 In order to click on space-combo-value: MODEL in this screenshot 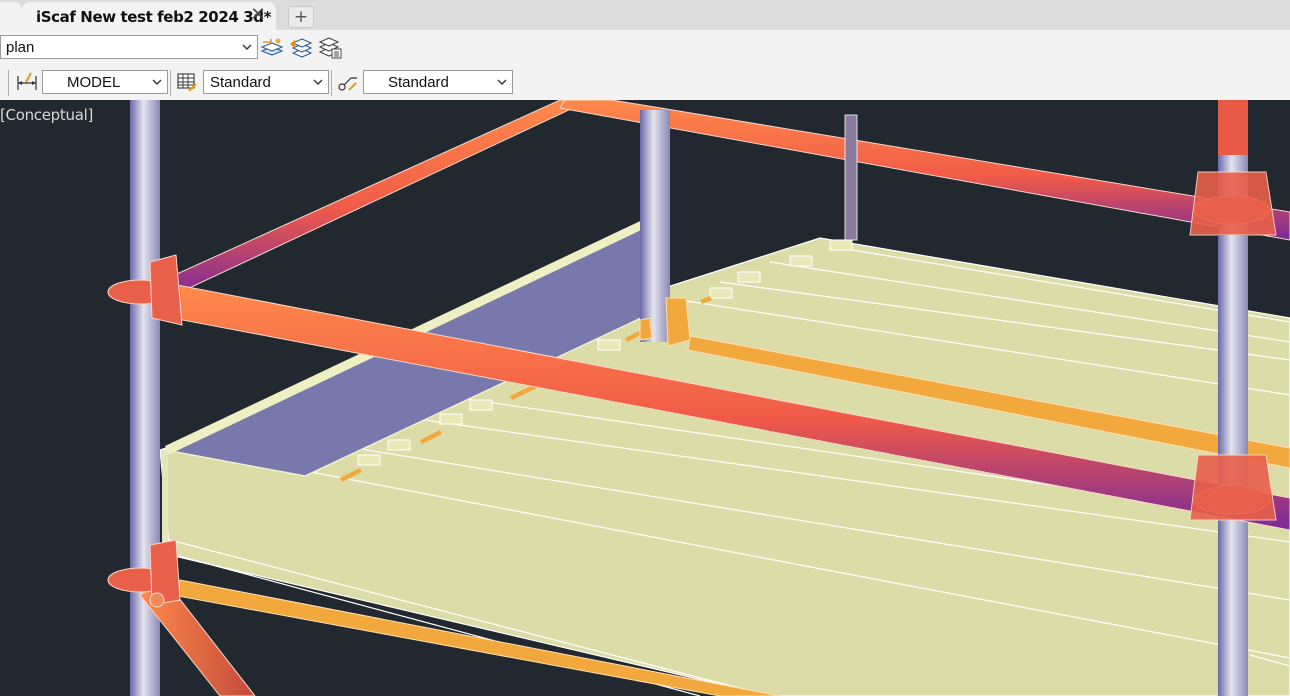, I will do `click(94, 82)`.